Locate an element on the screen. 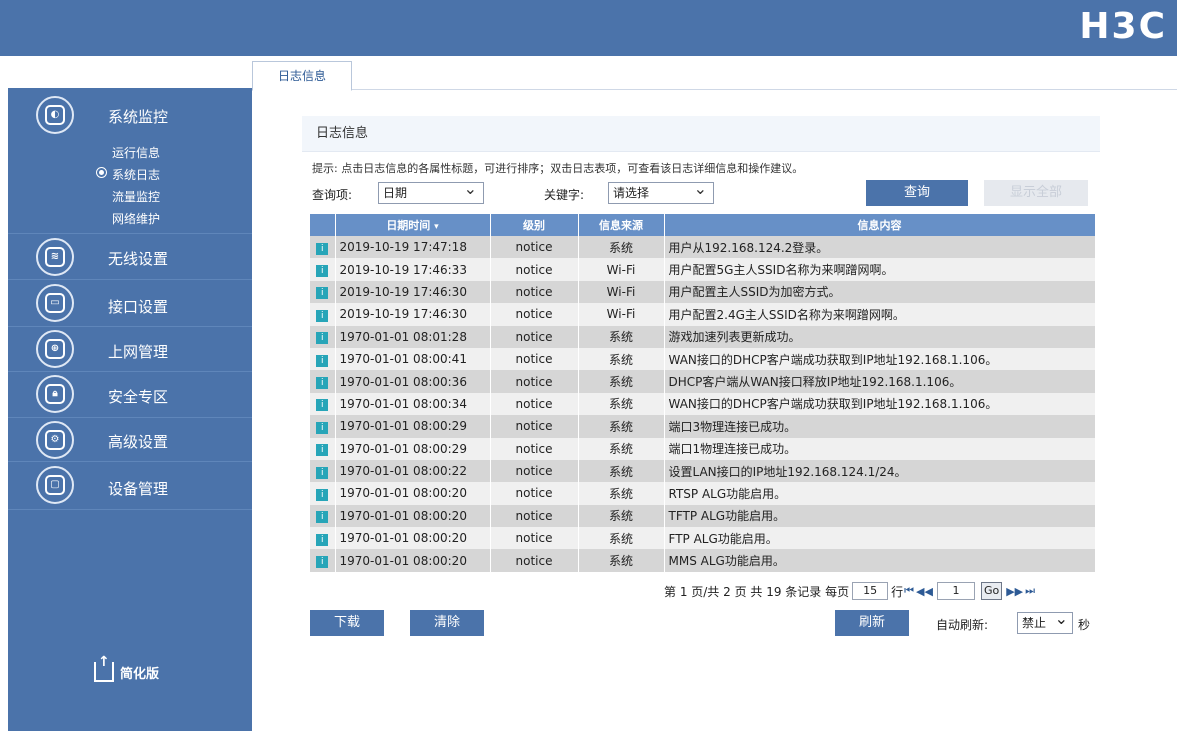 The height and width of the screenshot is (731, 1177). sidebar-section-internet: ⊕ 上网管理 is located at coordinates (130, 349).